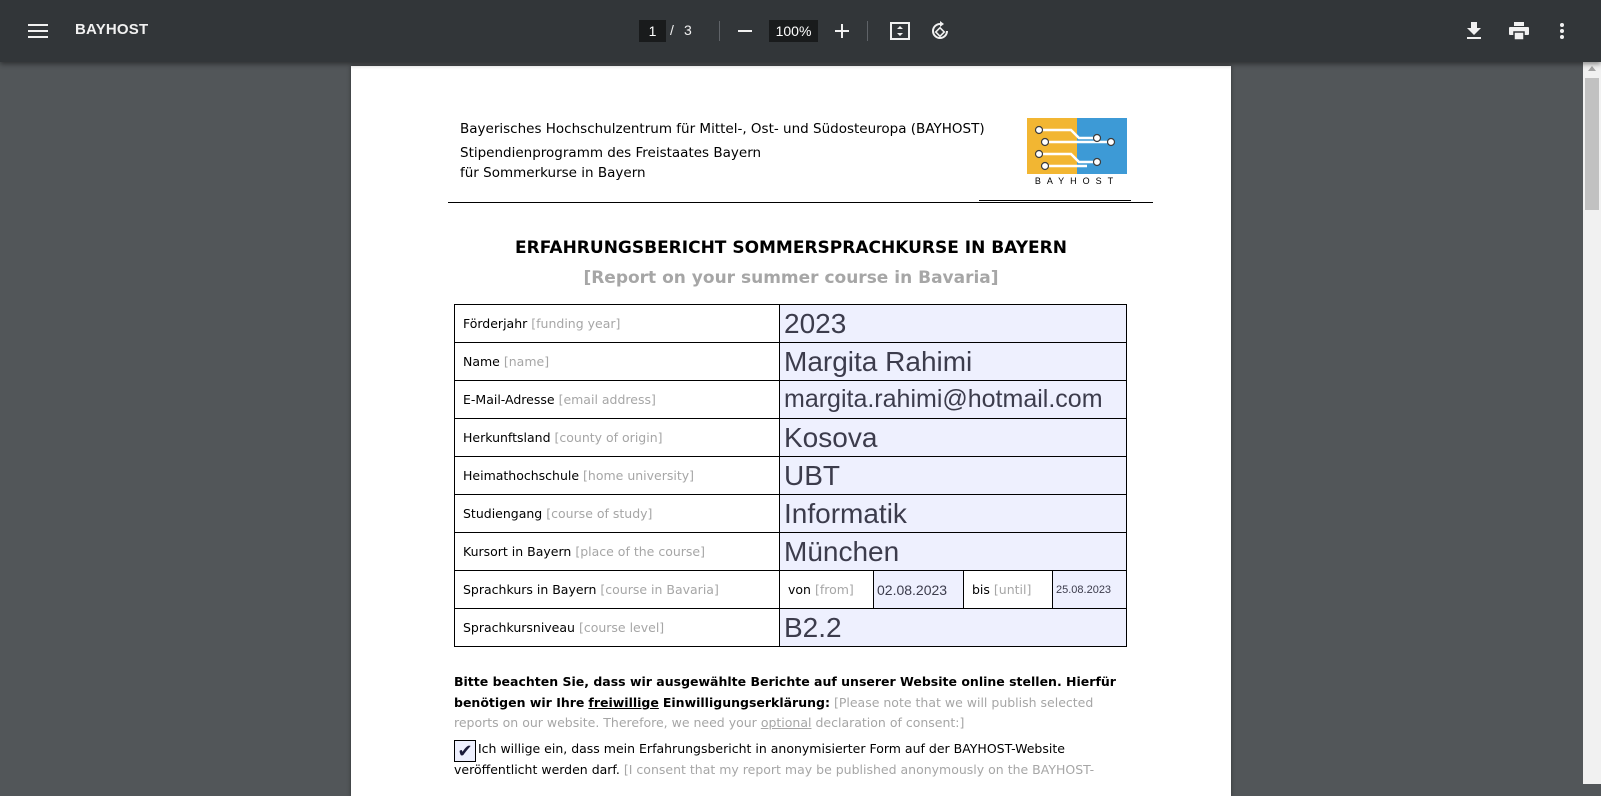 Image resolution: width=1601 pixels, height=796 pixels. I want to click on form-row: Studiengang [course of study] Informatik, so click(790, 513).